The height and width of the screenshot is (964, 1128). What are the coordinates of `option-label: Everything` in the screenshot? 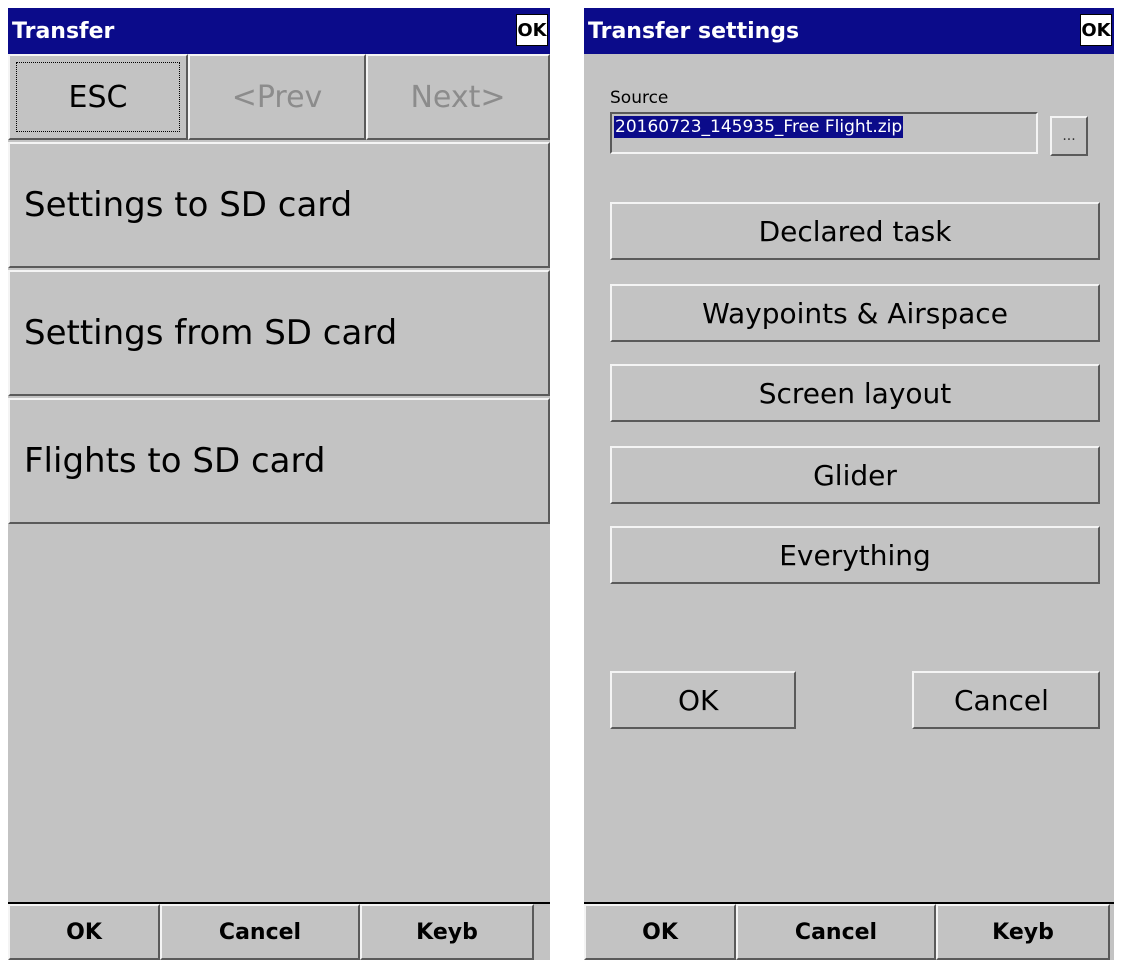 It's located at (855, 555).